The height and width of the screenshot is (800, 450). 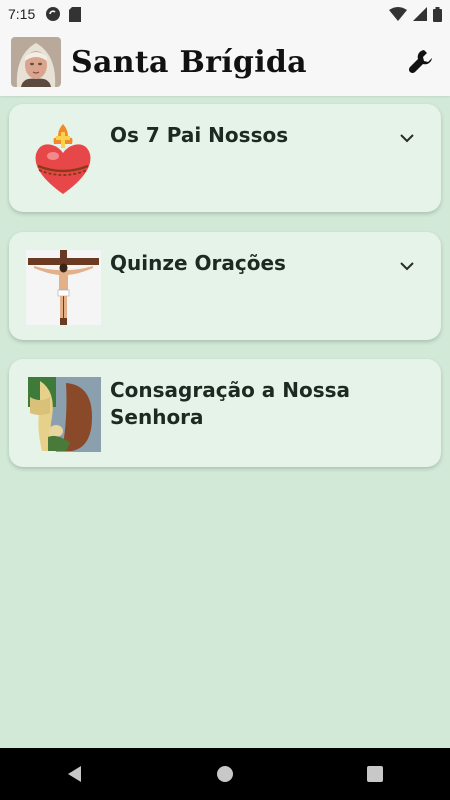 I want to click on wifi-icon, so click(x=398, y=14).